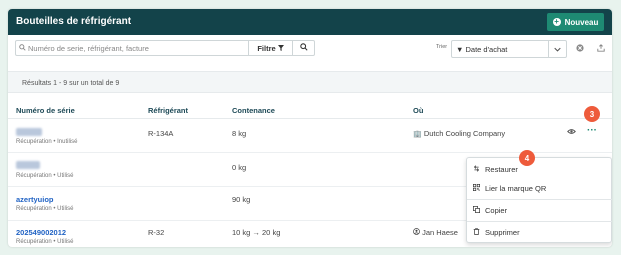  What do you see at coordinates (556, 21) in the screenshot?
I see `plus-icon: +` at bounding box center [556, 21].